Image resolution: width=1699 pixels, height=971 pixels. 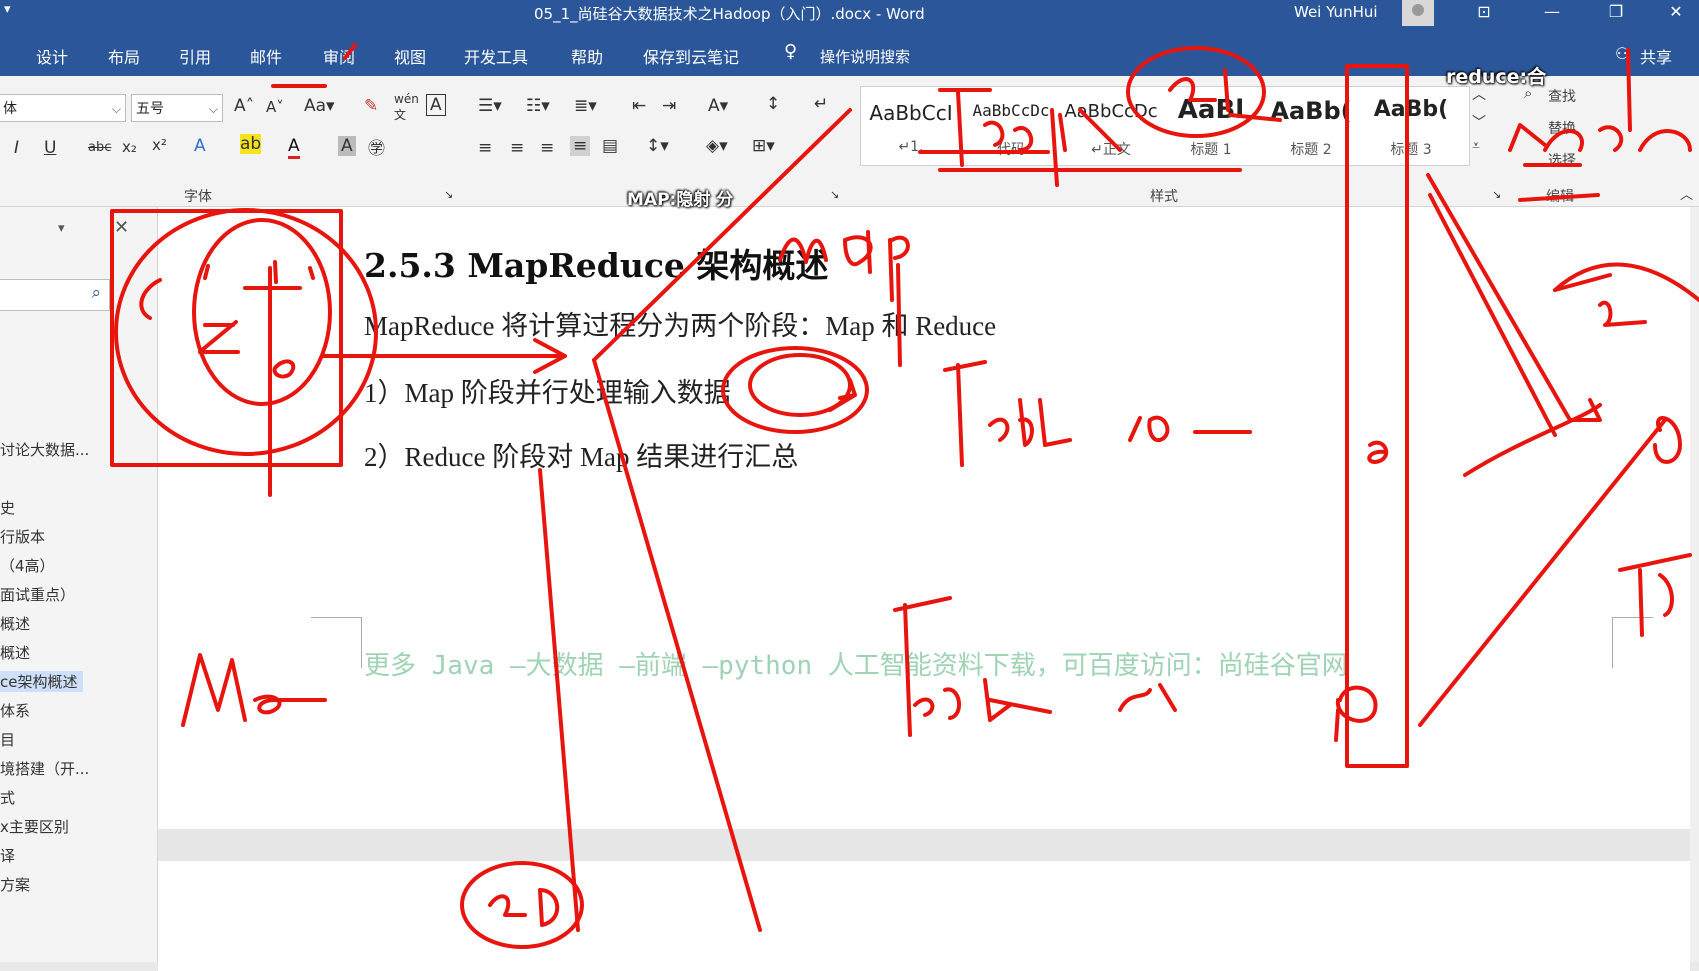 What do you see at coordinates (1377, 416) in the screenshot?
I see `annotation-column` at bounding box center [1377, 416].